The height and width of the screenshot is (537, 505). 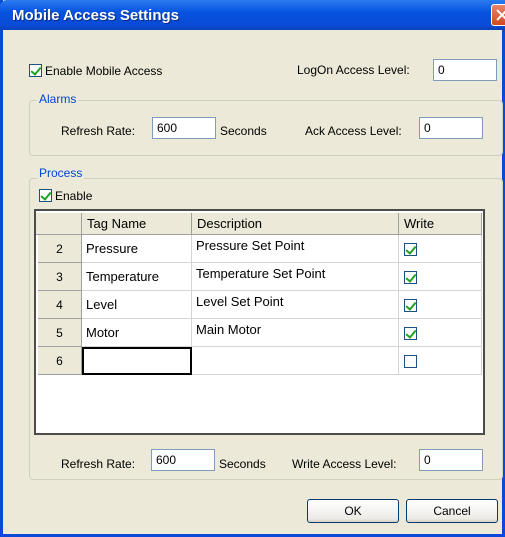 I want to click on enable-mobile-access-checkbox, so click(x=35, y=70).